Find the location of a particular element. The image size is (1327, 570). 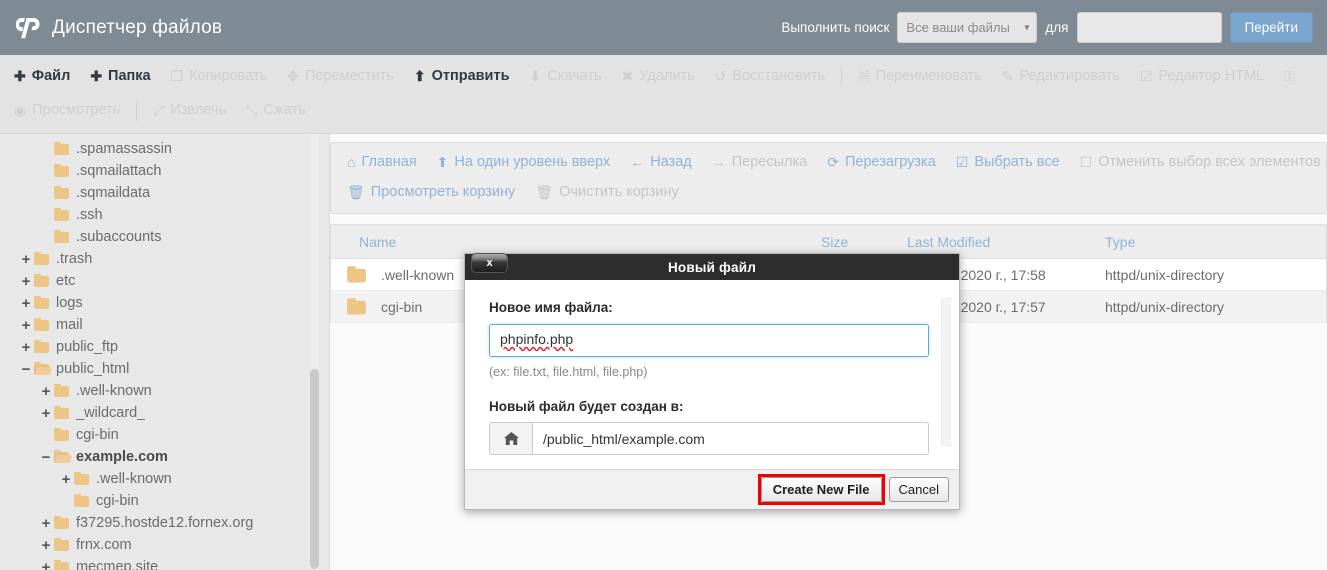

tree-item-mecmep.site: + mecmep.site is located at coordinates (164, 563).